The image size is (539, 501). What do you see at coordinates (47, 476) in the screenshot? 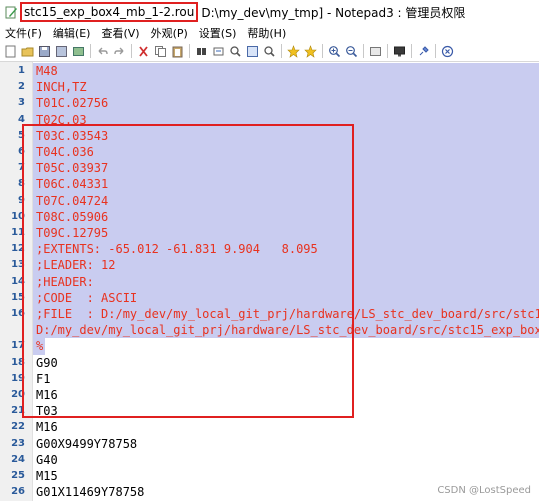
I see `line-text: M15` at bounding box center [47, 476].